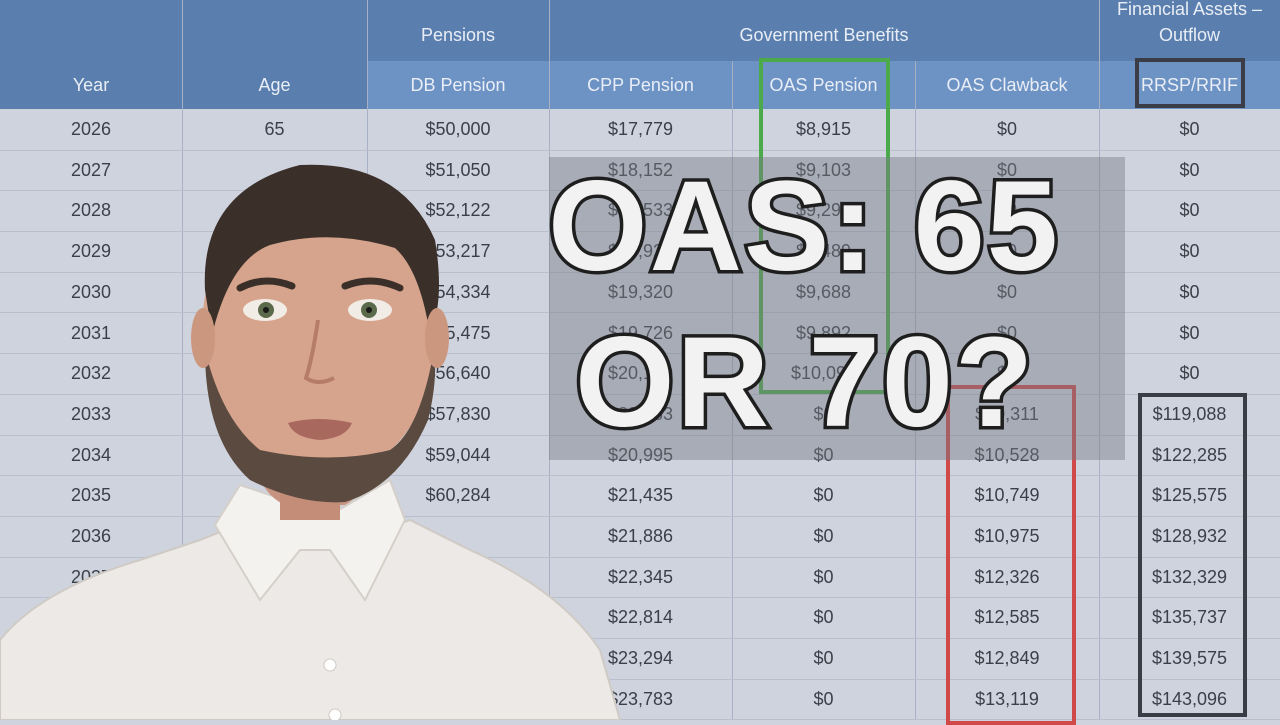 The height and width of the screenshot is (725, 1280). What do you see at coordinates (803, 382) in the screenshot?
I see `title-line-2: OR 70?` at bounding box center [803, 382].